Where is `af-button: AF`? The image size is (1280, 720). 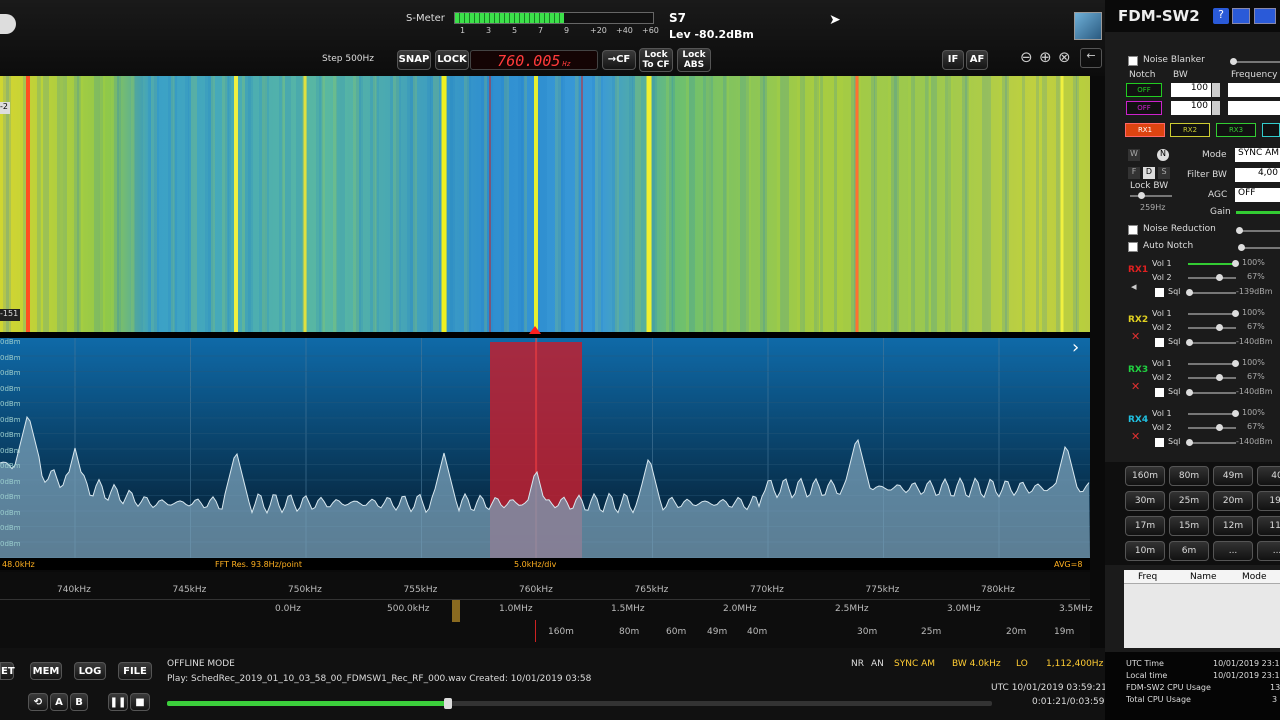 af-button: AF is located at coordinates (977, 60).